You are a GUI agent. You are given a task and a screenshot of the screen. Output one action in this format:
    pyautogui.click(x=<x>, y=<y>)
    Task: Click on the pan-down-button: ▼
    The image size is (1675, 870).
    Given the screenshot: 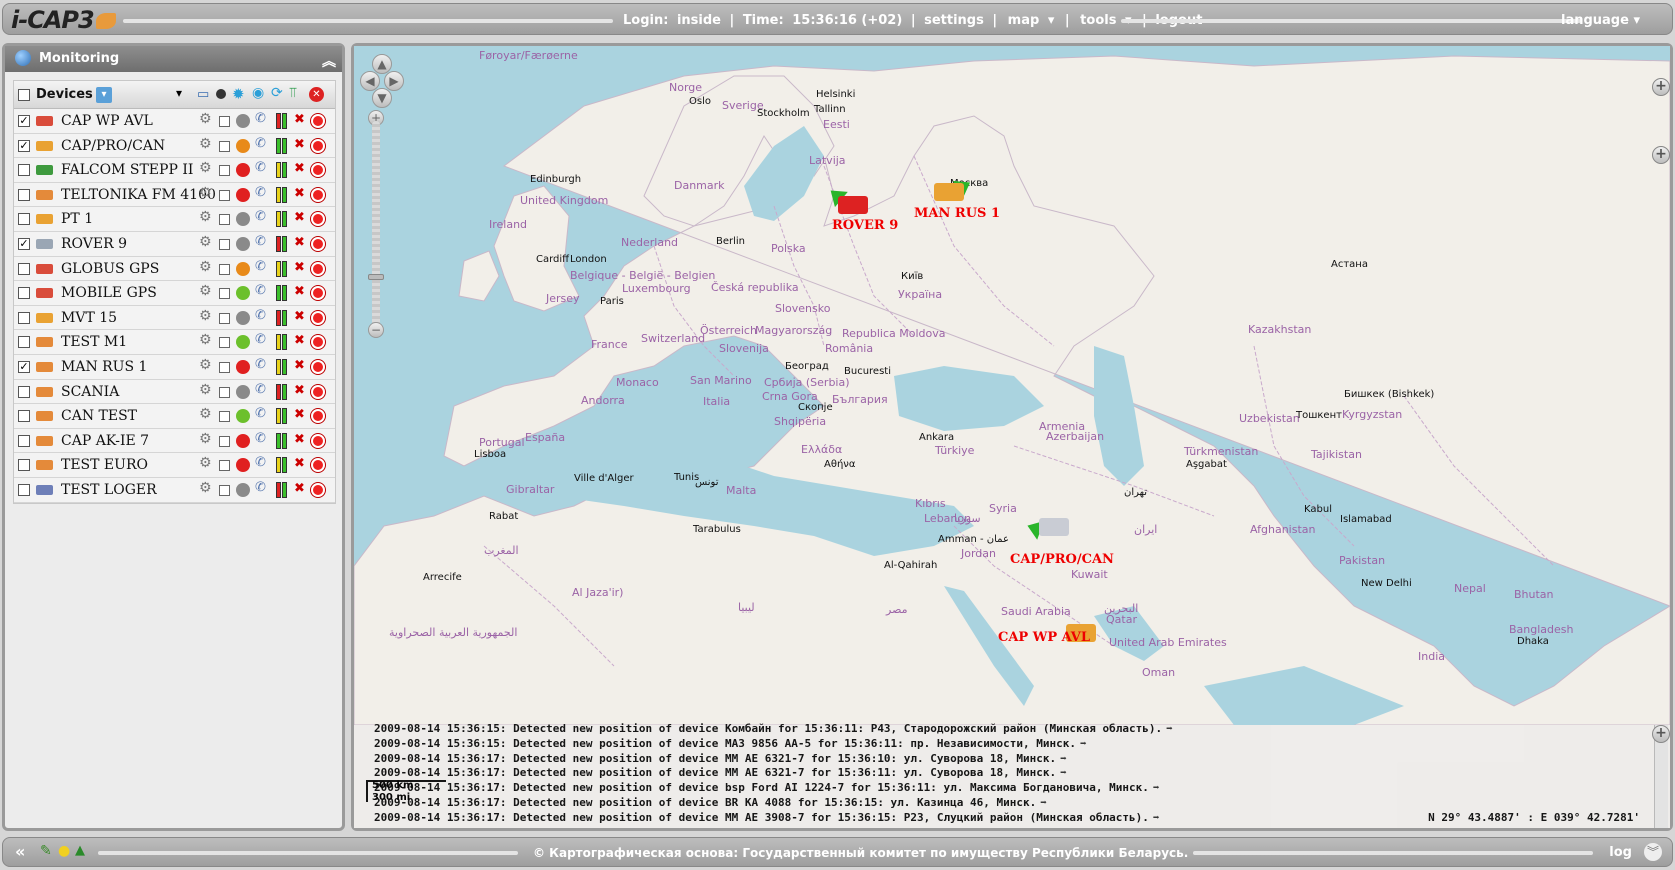 What is the action you would take?
    pyautogui.click(x=382, y=98)
    